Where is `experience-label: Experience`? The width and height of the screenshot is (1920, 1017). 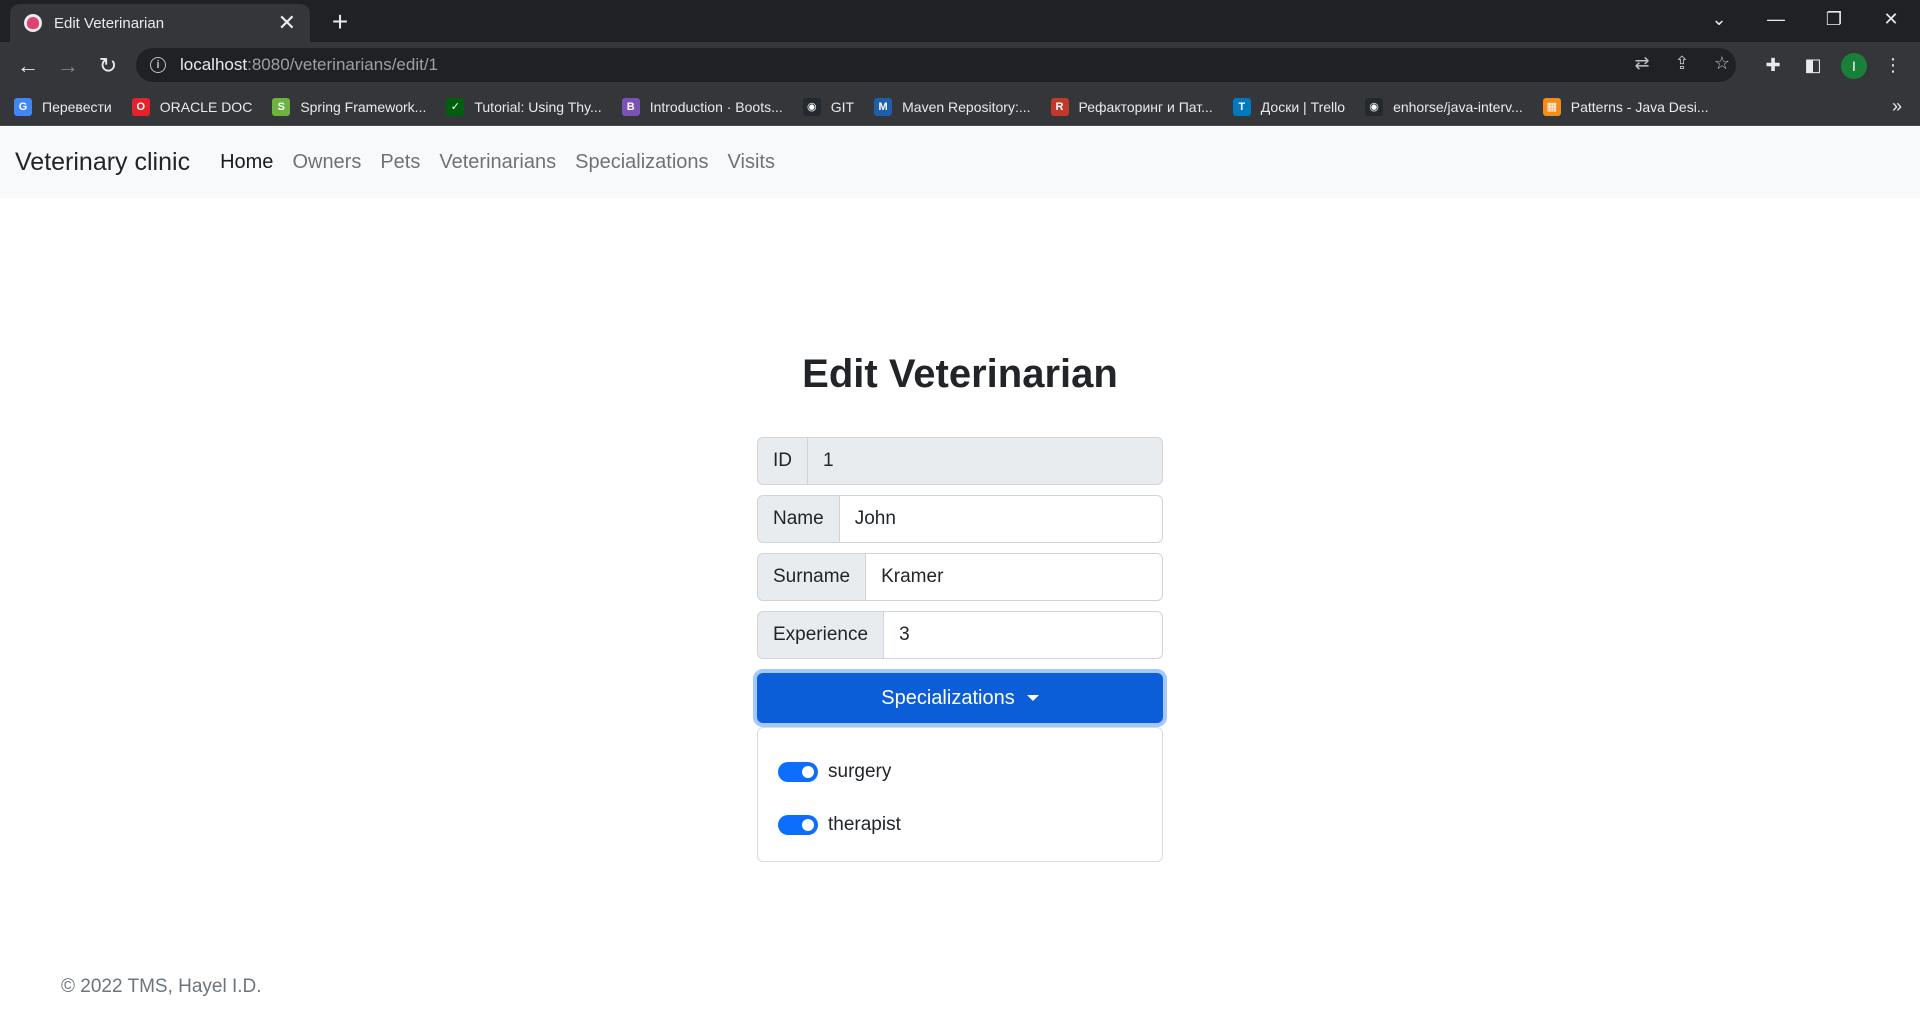 experience-label: Experience is located at coordinates (820, 635).